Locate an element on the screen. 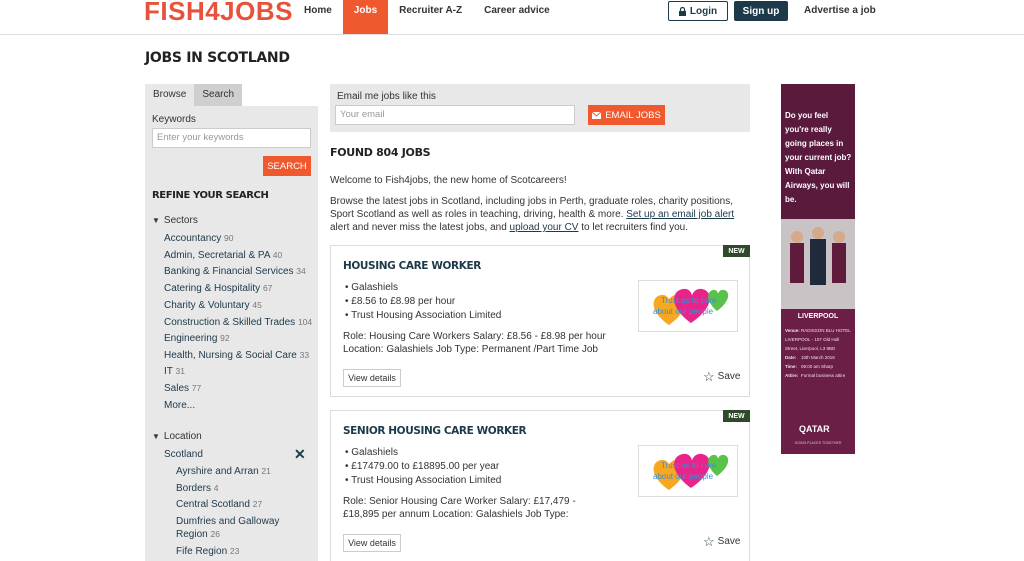  sector-item: Construction & Skilled Trades 104 is located at coordinates (238, 322).